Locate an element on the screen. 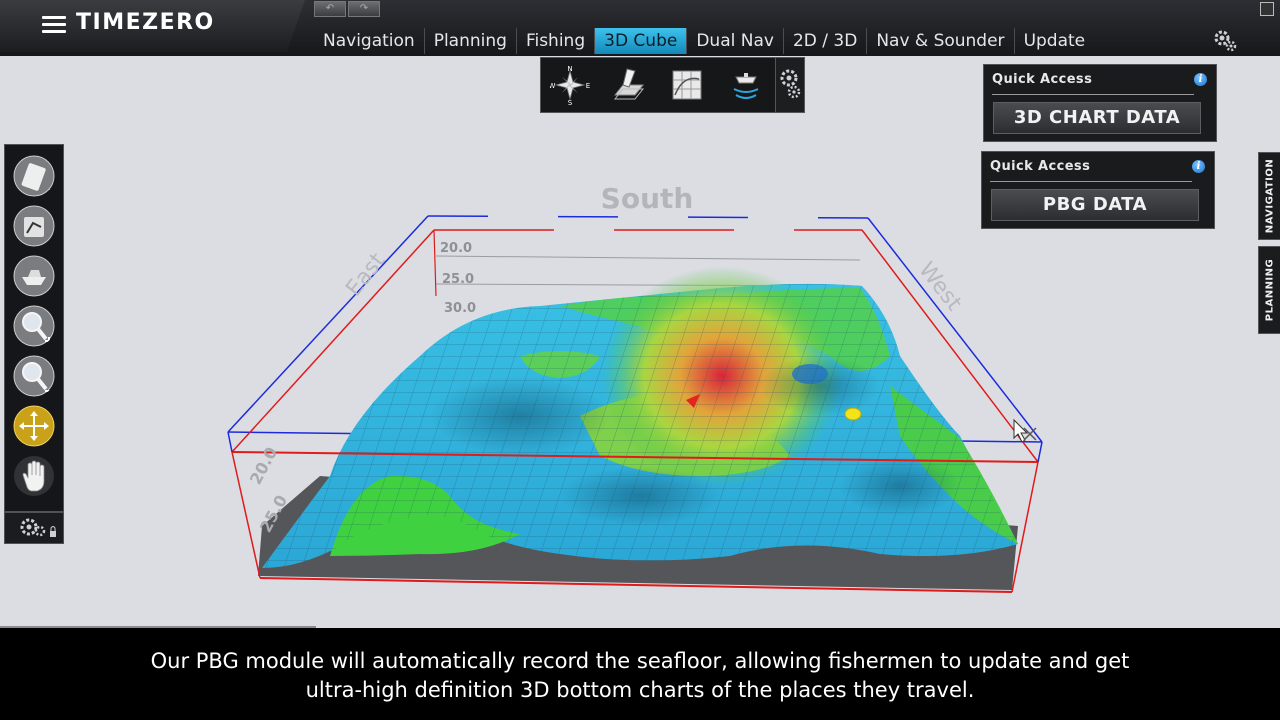 The width and height of the screenshot is (1280, 720). depth-label-back-3: 30.0 is located at coordinates (460, 308).